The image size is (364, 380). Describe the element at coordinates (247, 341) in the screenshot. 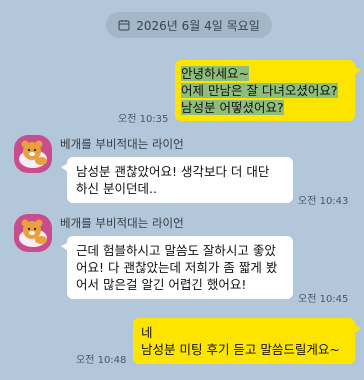

I see `my-message-bubble: 네 남성분 미팅 후기 듣고 말씀드릴게요~` at that location.